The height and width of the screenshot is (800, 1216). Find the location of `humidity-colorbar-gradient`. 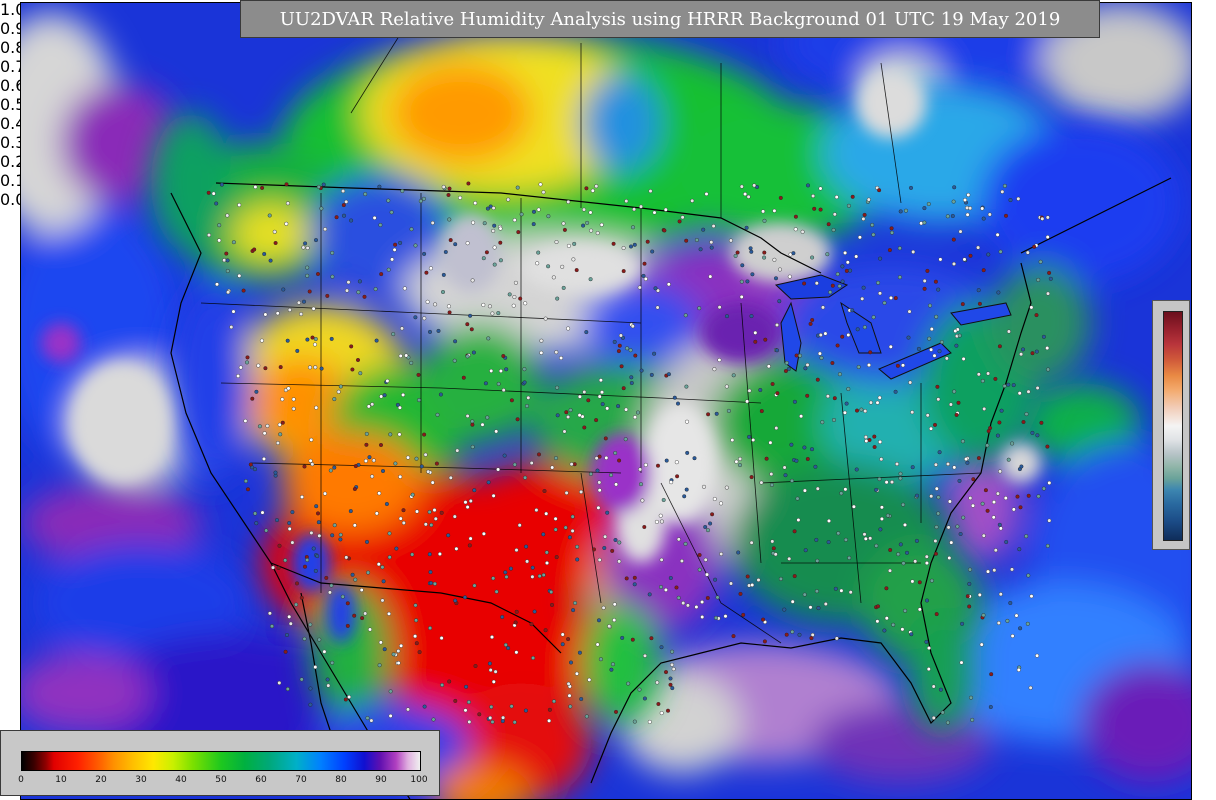

humidity-colorbar-gradient is located at coordinates (221, 761).